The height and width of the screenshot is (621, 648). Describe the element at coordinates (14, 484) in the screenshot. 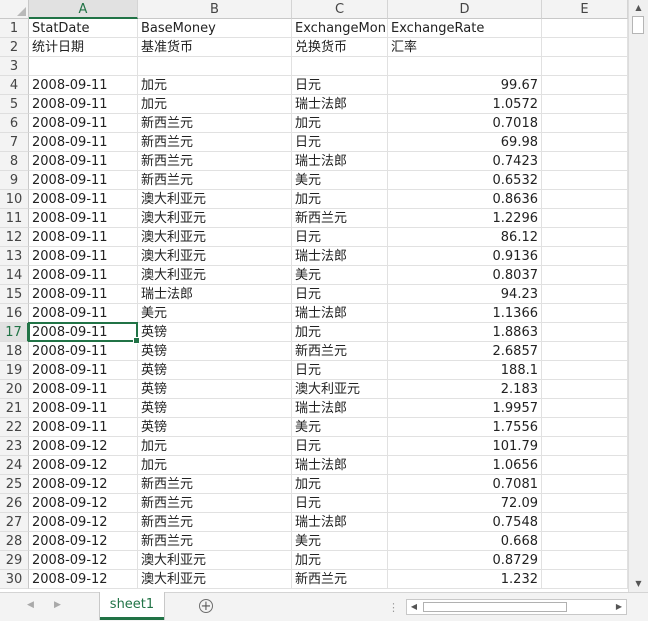

I see `row-header: 25` at that location.